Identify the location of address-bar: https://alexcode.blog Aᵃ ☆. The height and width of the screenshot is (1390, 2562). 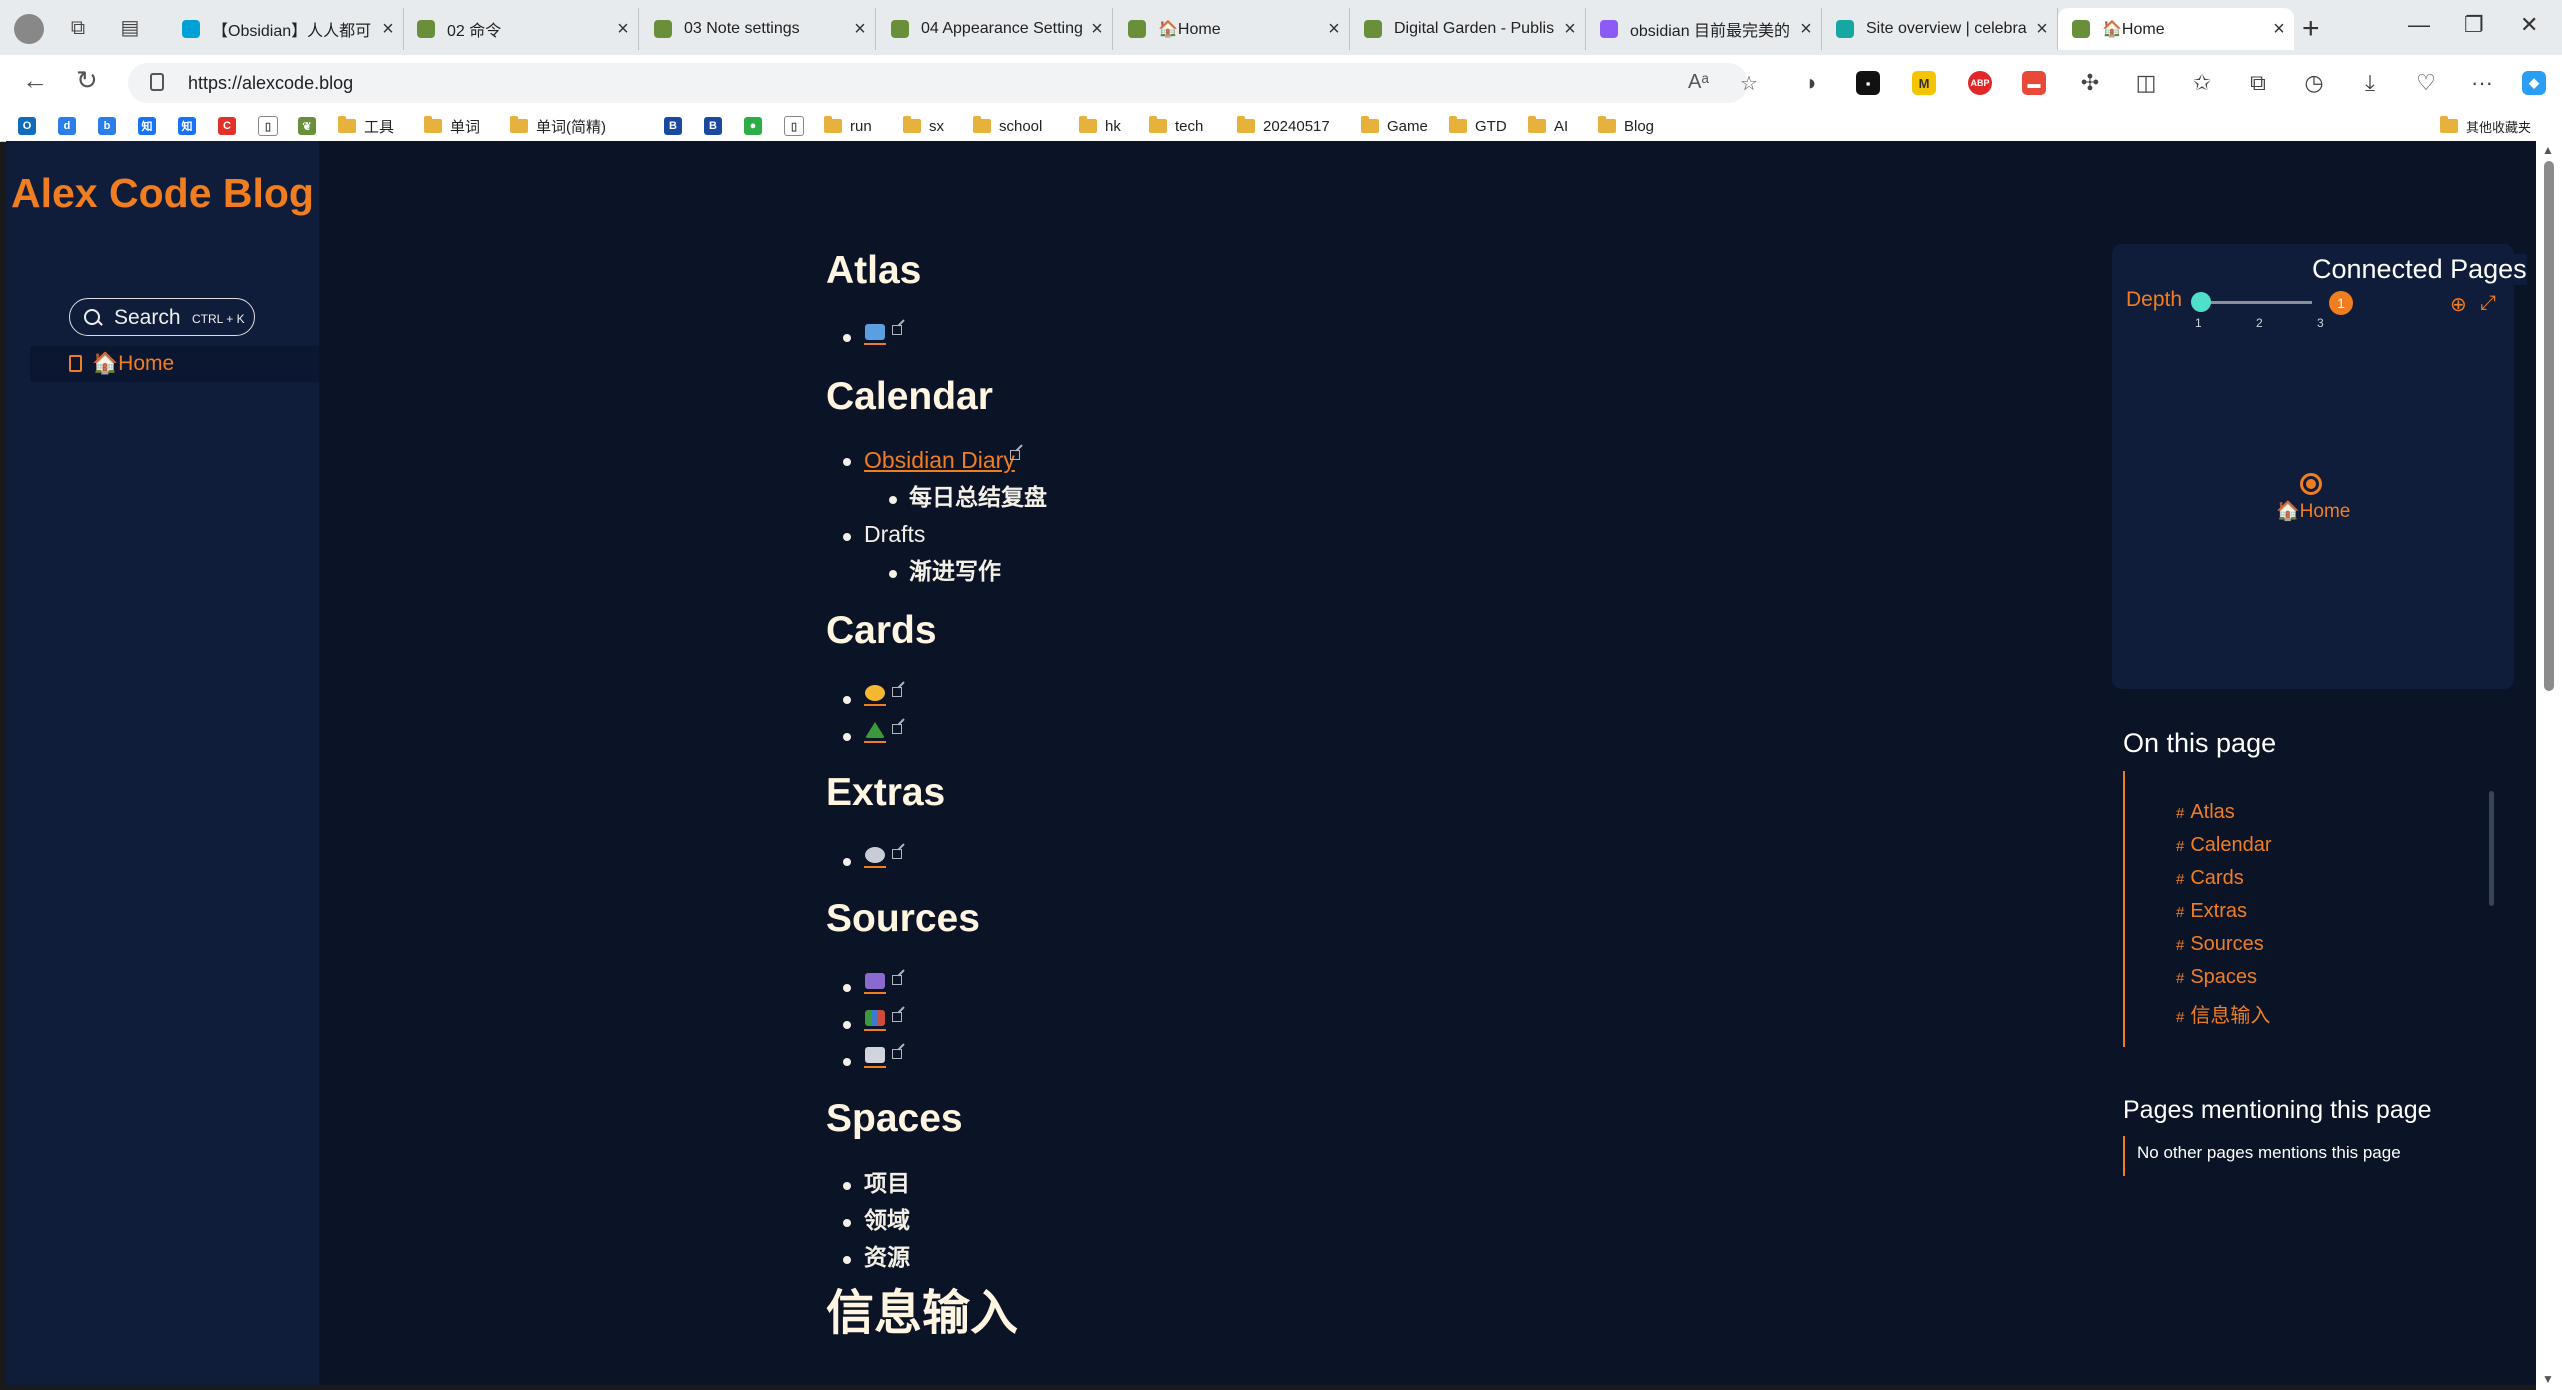
(943, 83).